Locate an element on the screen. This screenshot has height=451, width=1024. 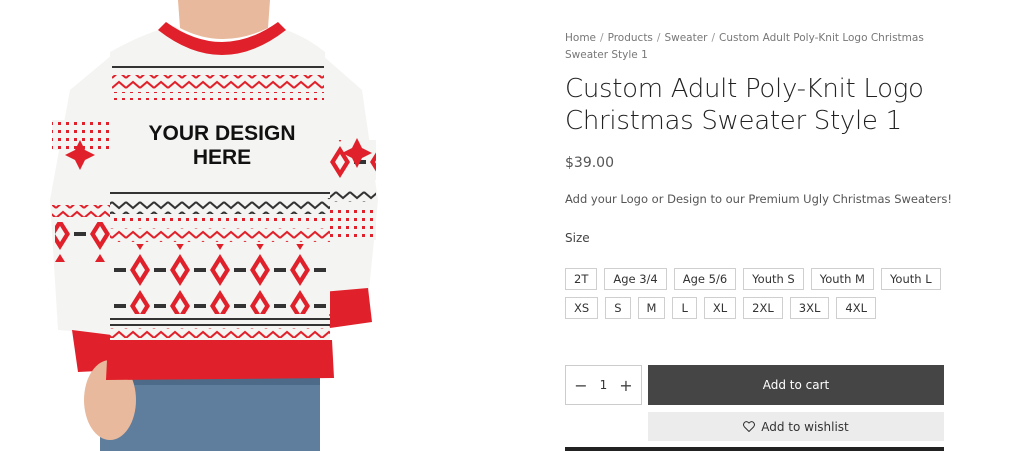
wishlist-label: Add to wishlist is located at coordinates (805, 426).